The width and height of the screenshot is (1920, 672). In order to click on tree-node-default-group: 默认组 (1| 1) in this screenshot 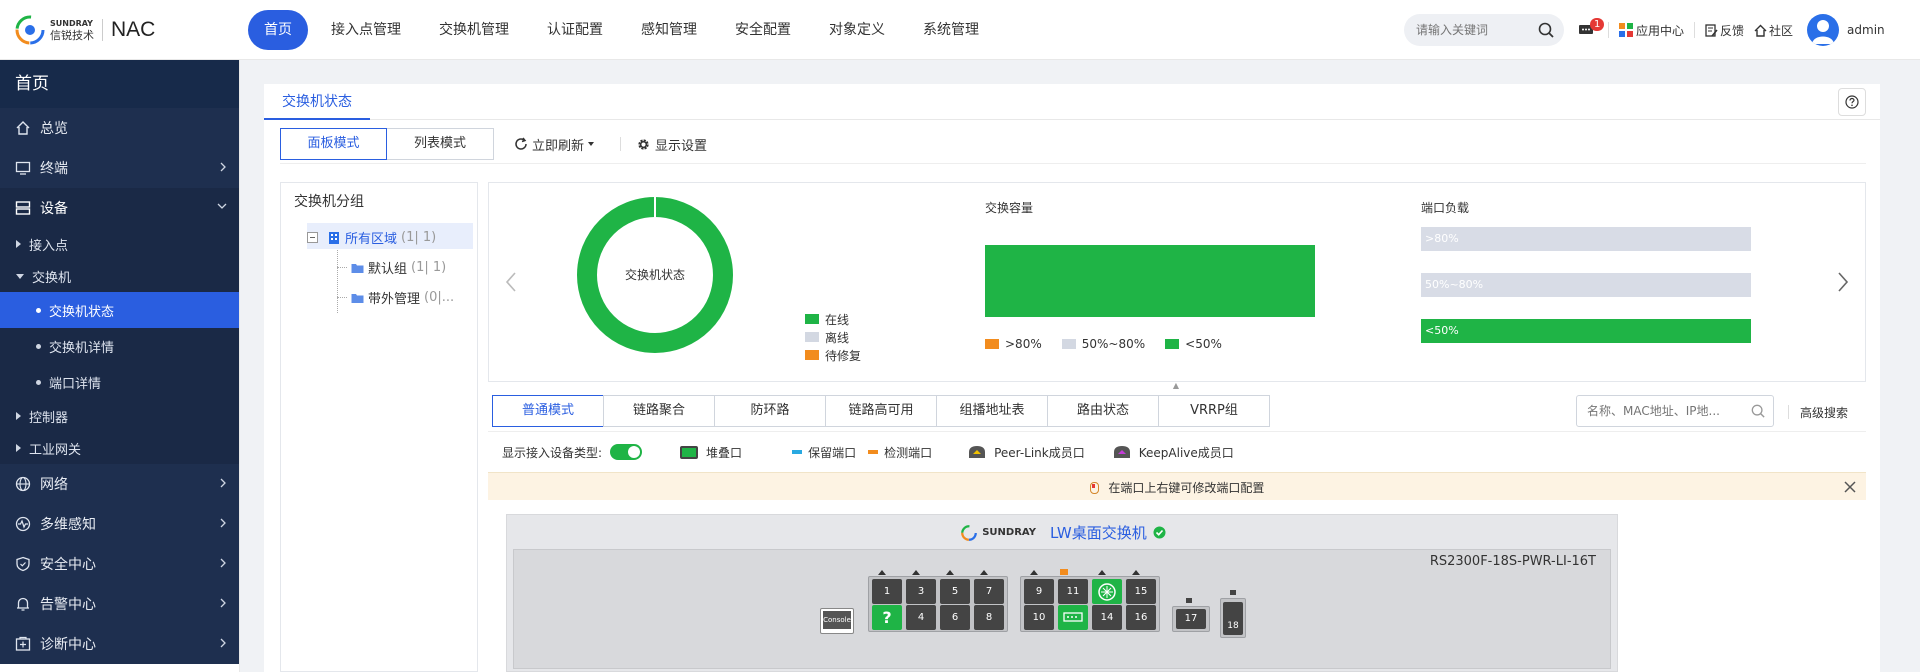, I will do `click(391, 267)`.